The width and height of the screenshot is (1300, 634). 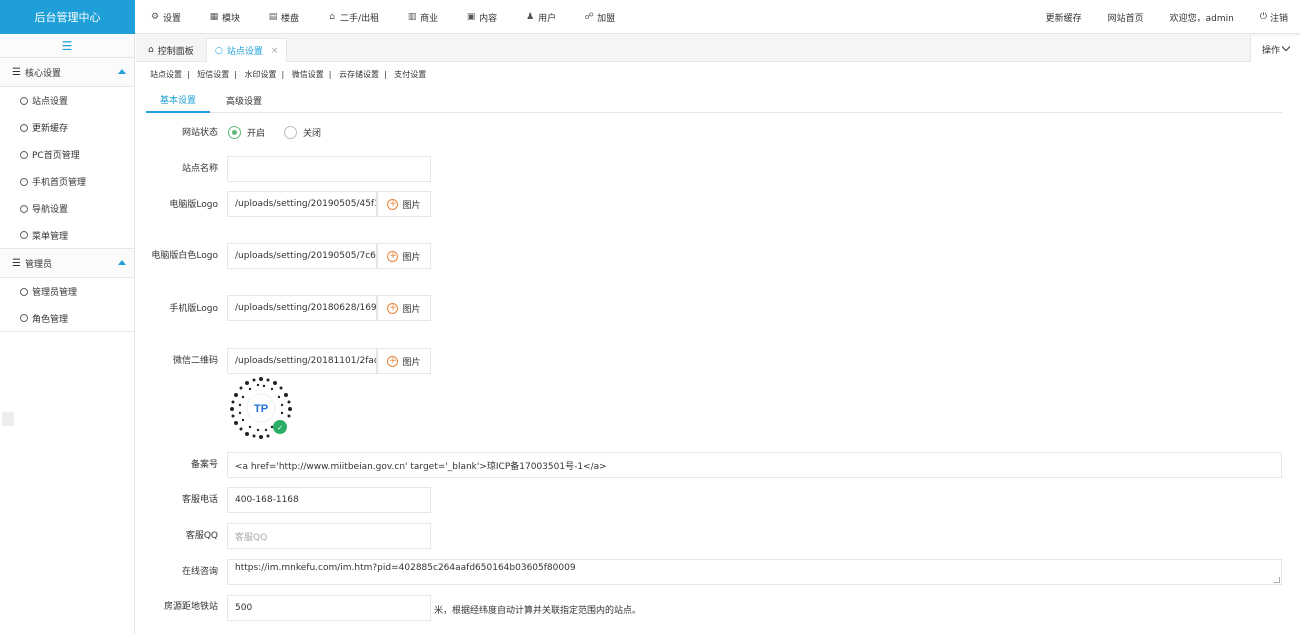 What do you see at coordinates (8, 419) in the screenshot?
I see `collapse-handle` at bounding box center [8, 419].